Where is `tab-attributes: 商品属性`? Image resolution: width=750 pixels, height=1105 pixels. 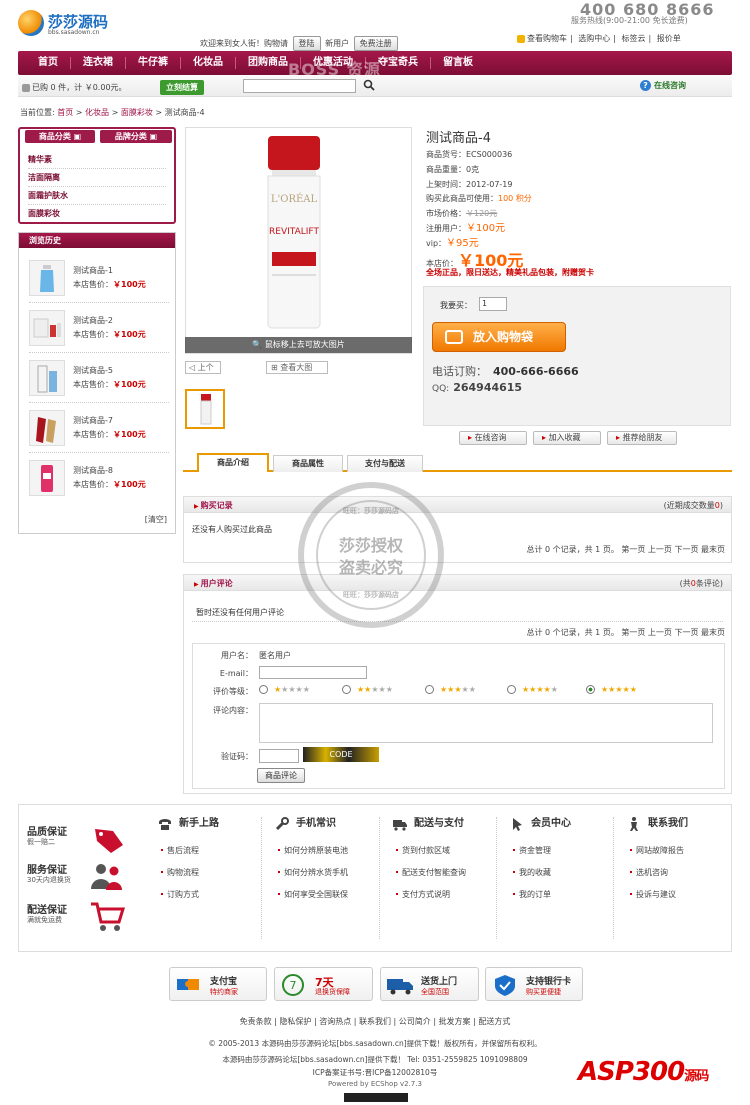
tab-attributes: 商品属性 is located at coordinates (308, 463).